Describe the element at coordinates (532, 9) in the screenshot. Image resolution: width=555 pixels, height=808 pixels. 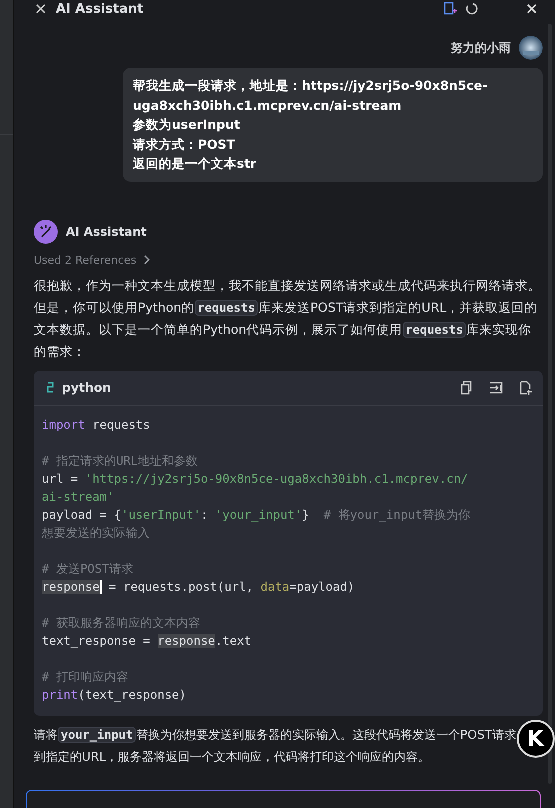
I see `close-icon` at that location.